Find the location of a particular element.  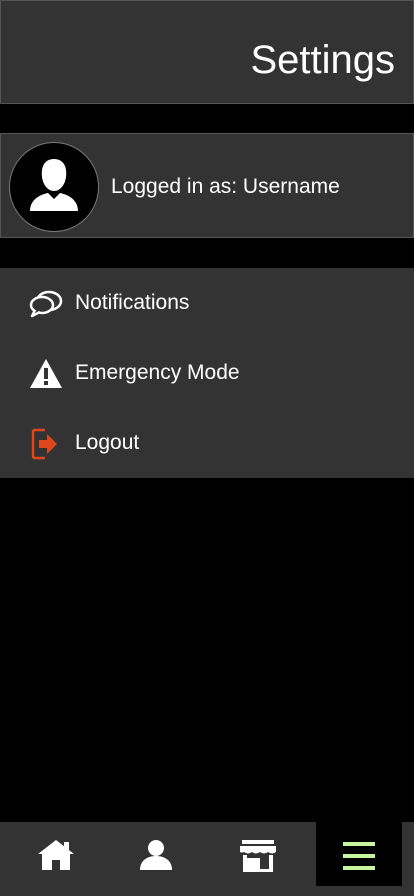

user-silhouette-icon is located at coordinates (54, 185).